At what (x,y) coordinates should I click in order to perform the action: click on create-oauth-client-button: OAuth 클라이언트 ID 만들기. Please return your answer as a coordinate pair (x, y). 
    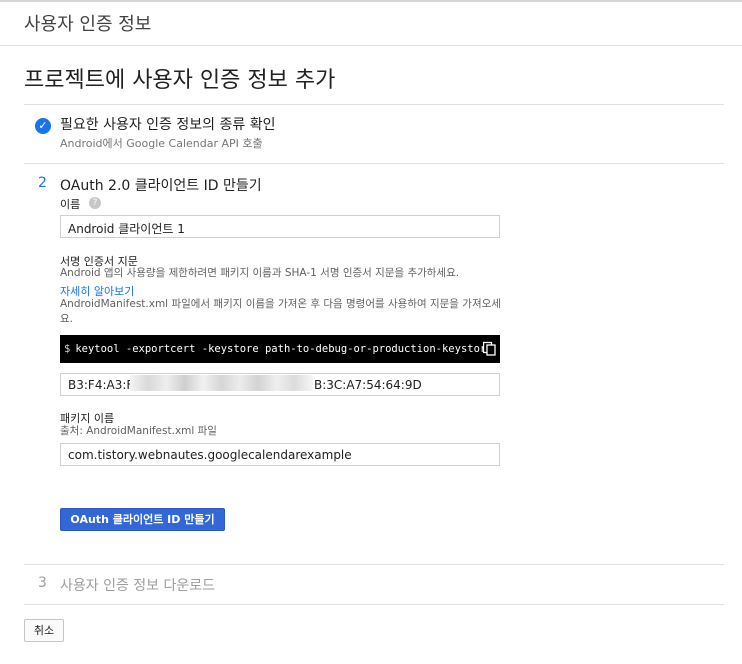
    Looking at the image, I should click on (142, 519).